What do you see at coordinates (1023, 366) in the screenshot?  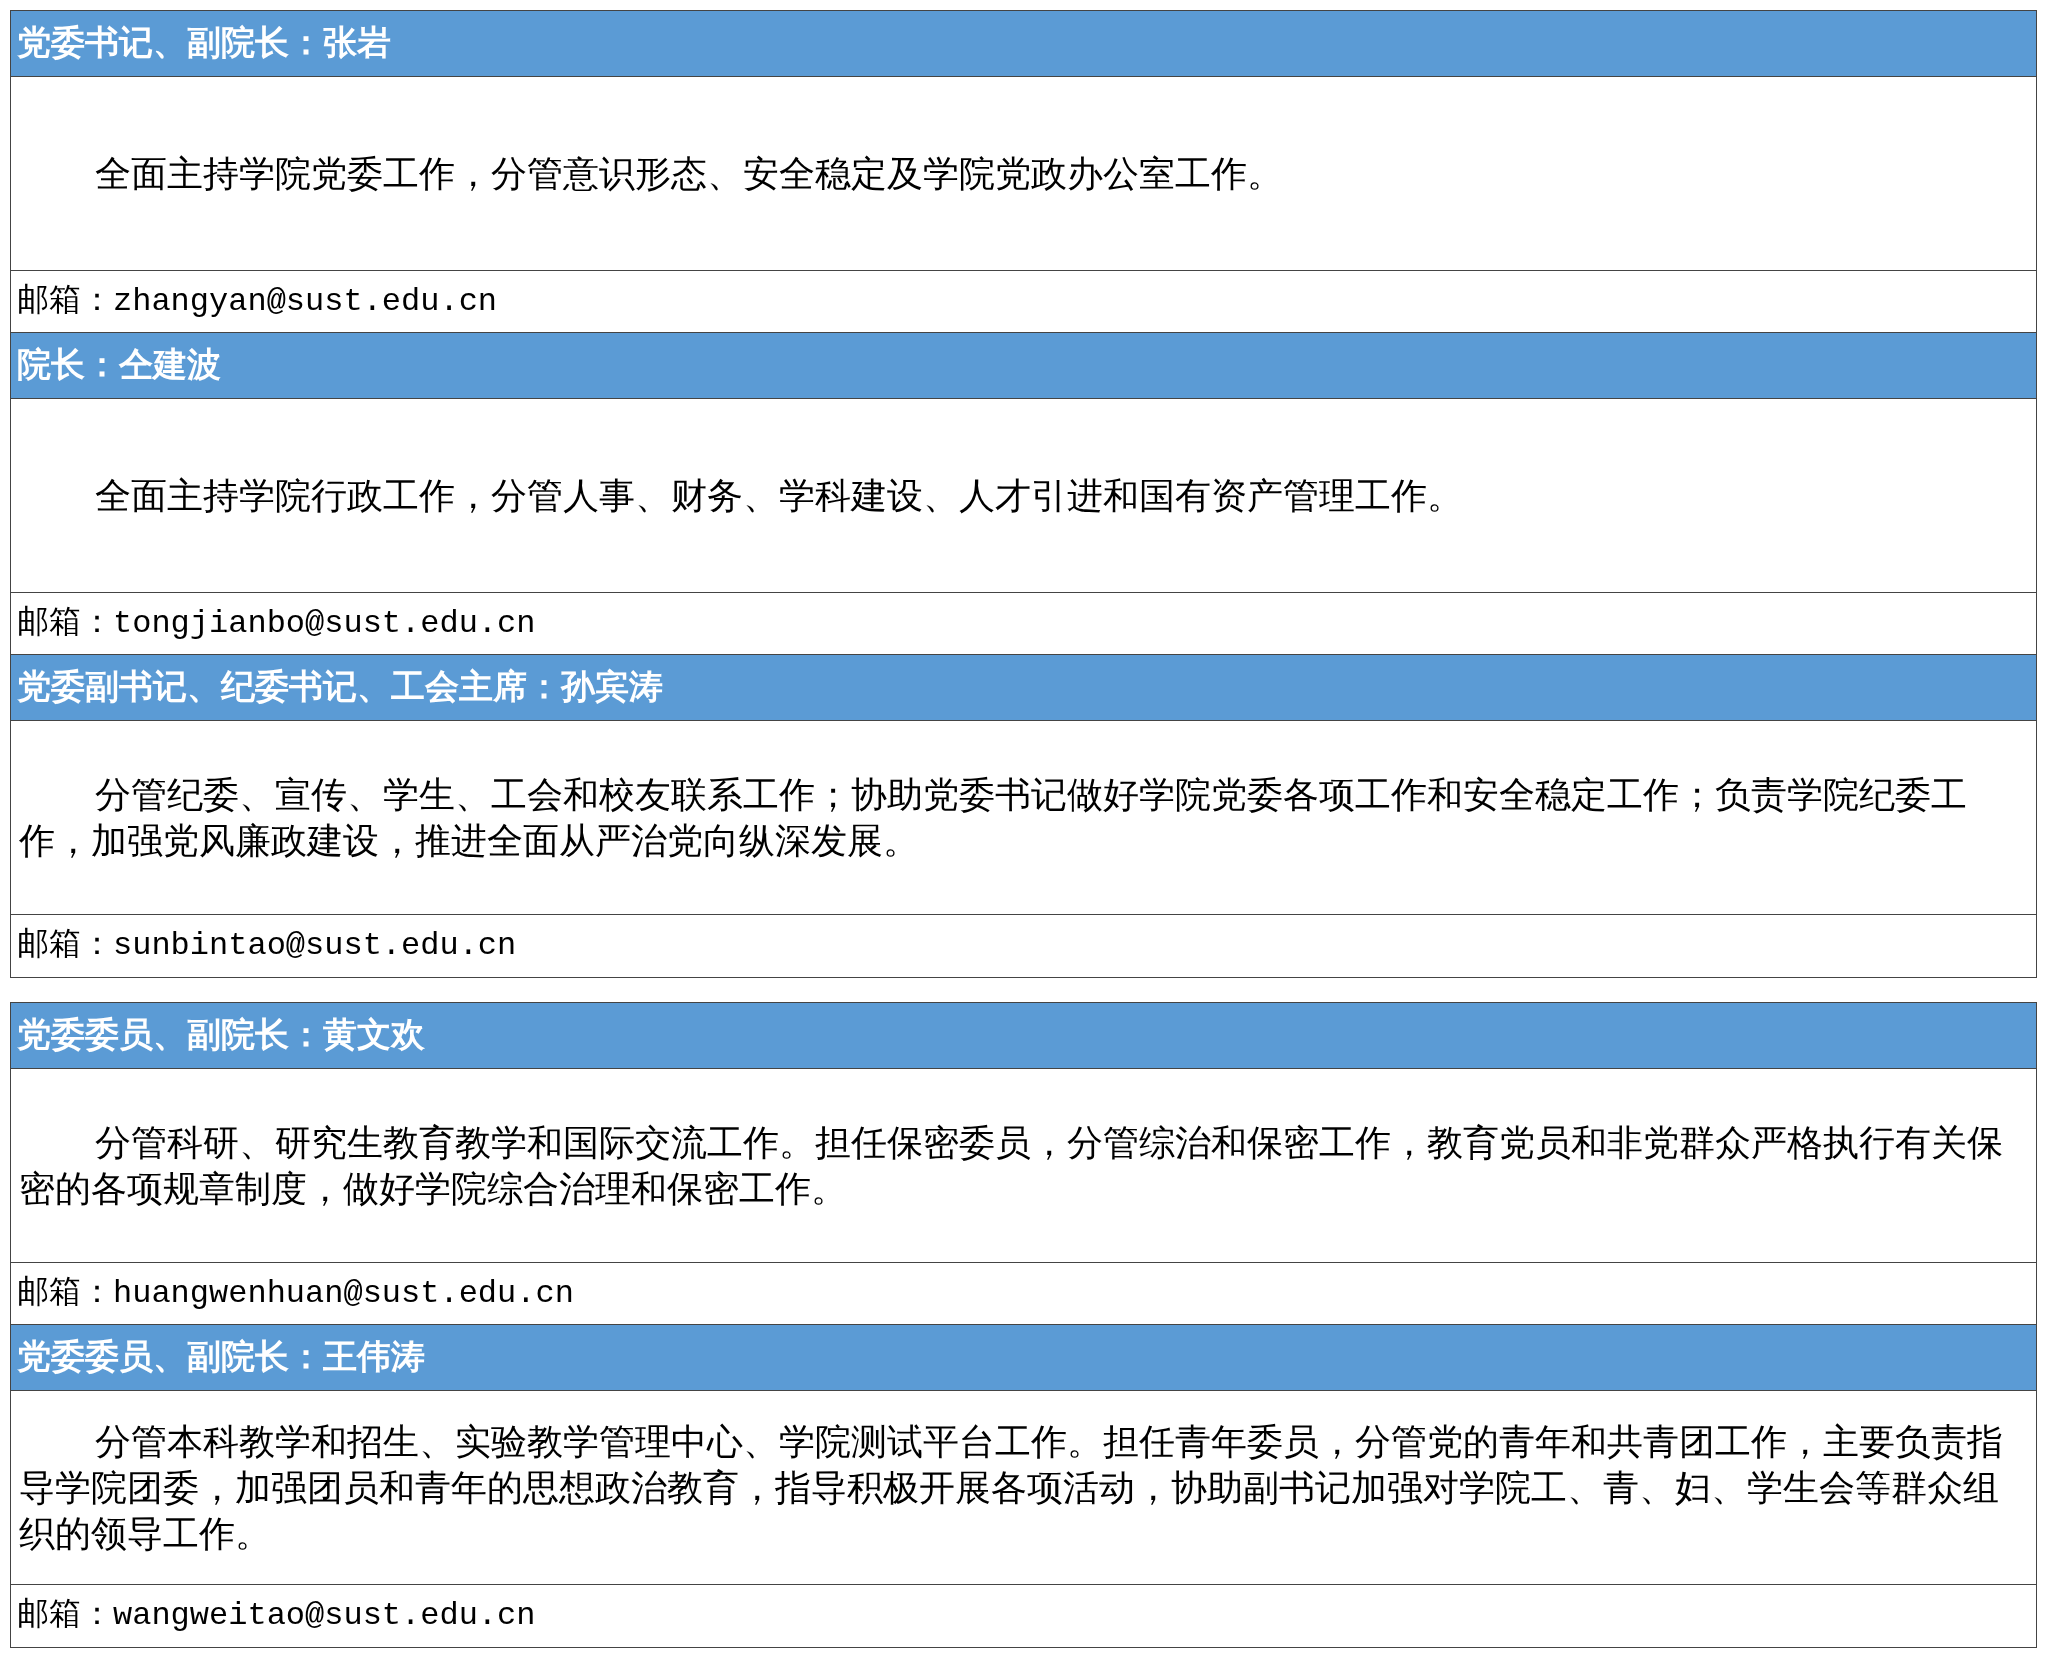 I see `section-header: 院长：仝建波` at bounding box center [1023, 366].